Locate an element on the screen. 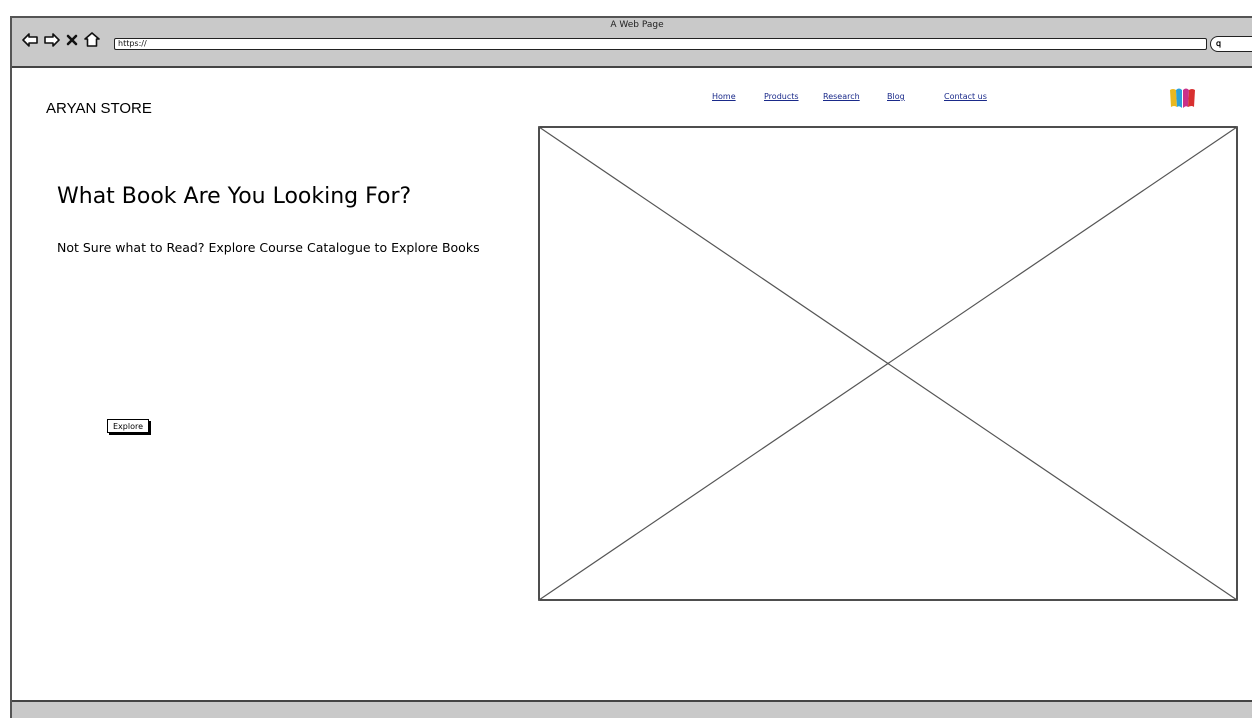 The image size is (1252, 726). browser-toolbar: A Web Page https:// 𝗊 is located at coordinates (632, 43).